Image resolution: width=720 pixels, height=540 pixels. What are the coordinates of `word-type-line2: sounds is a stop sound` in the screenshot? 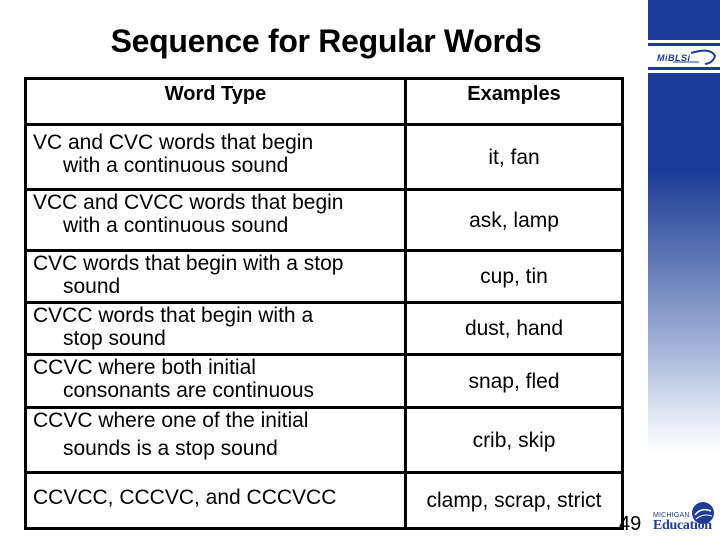 It's located at (170, 448).